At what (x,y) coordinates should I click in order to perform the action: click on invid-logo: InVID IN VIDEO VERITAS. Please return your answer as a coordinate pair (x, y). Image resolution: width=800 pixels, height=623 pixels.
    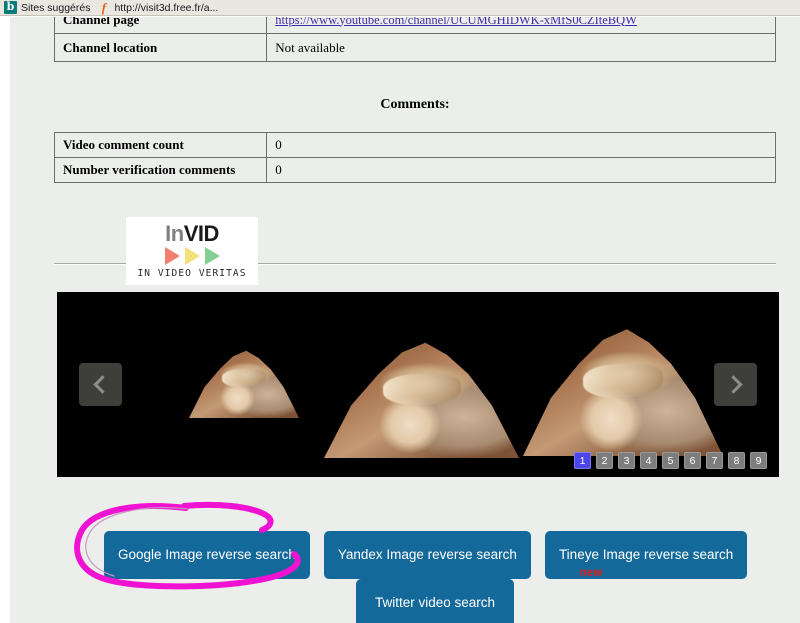
    Looking at the image, I should click on (192, 251).